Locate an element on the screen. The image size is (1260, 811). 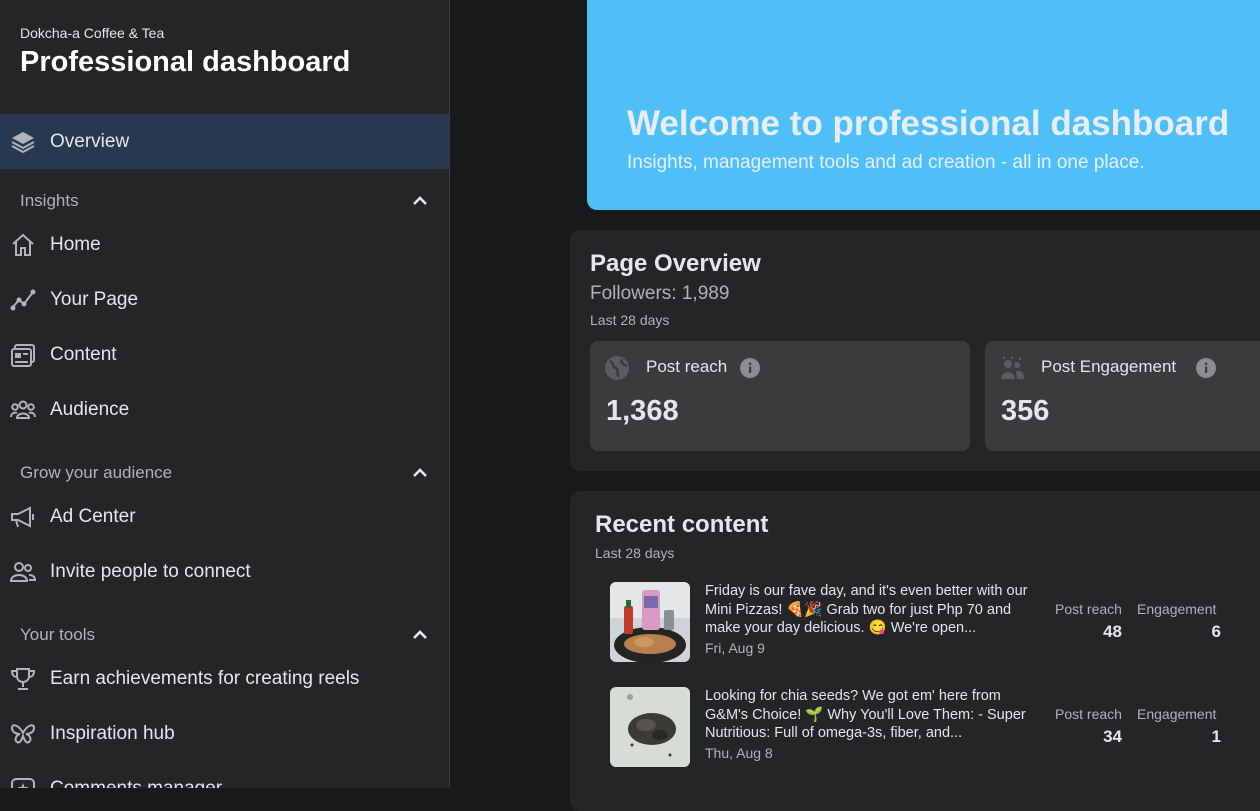
post-reach-value: 34 is located at coordinates (1112, 736).